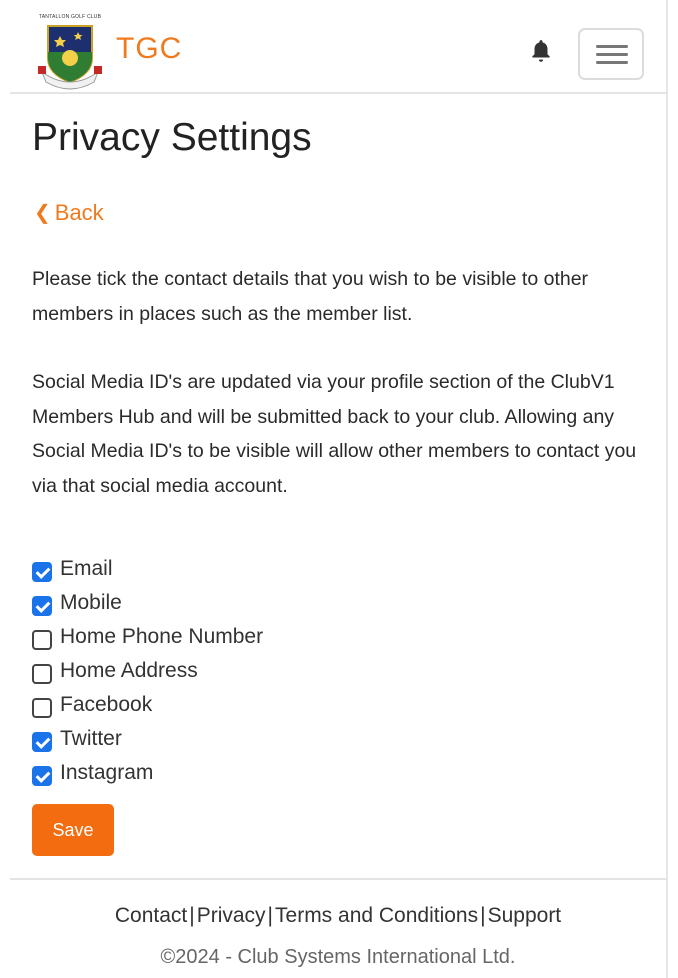 This screenshot has height=978, width=678. I want to click on page-title: Privacy Settings, so click(172, 137).